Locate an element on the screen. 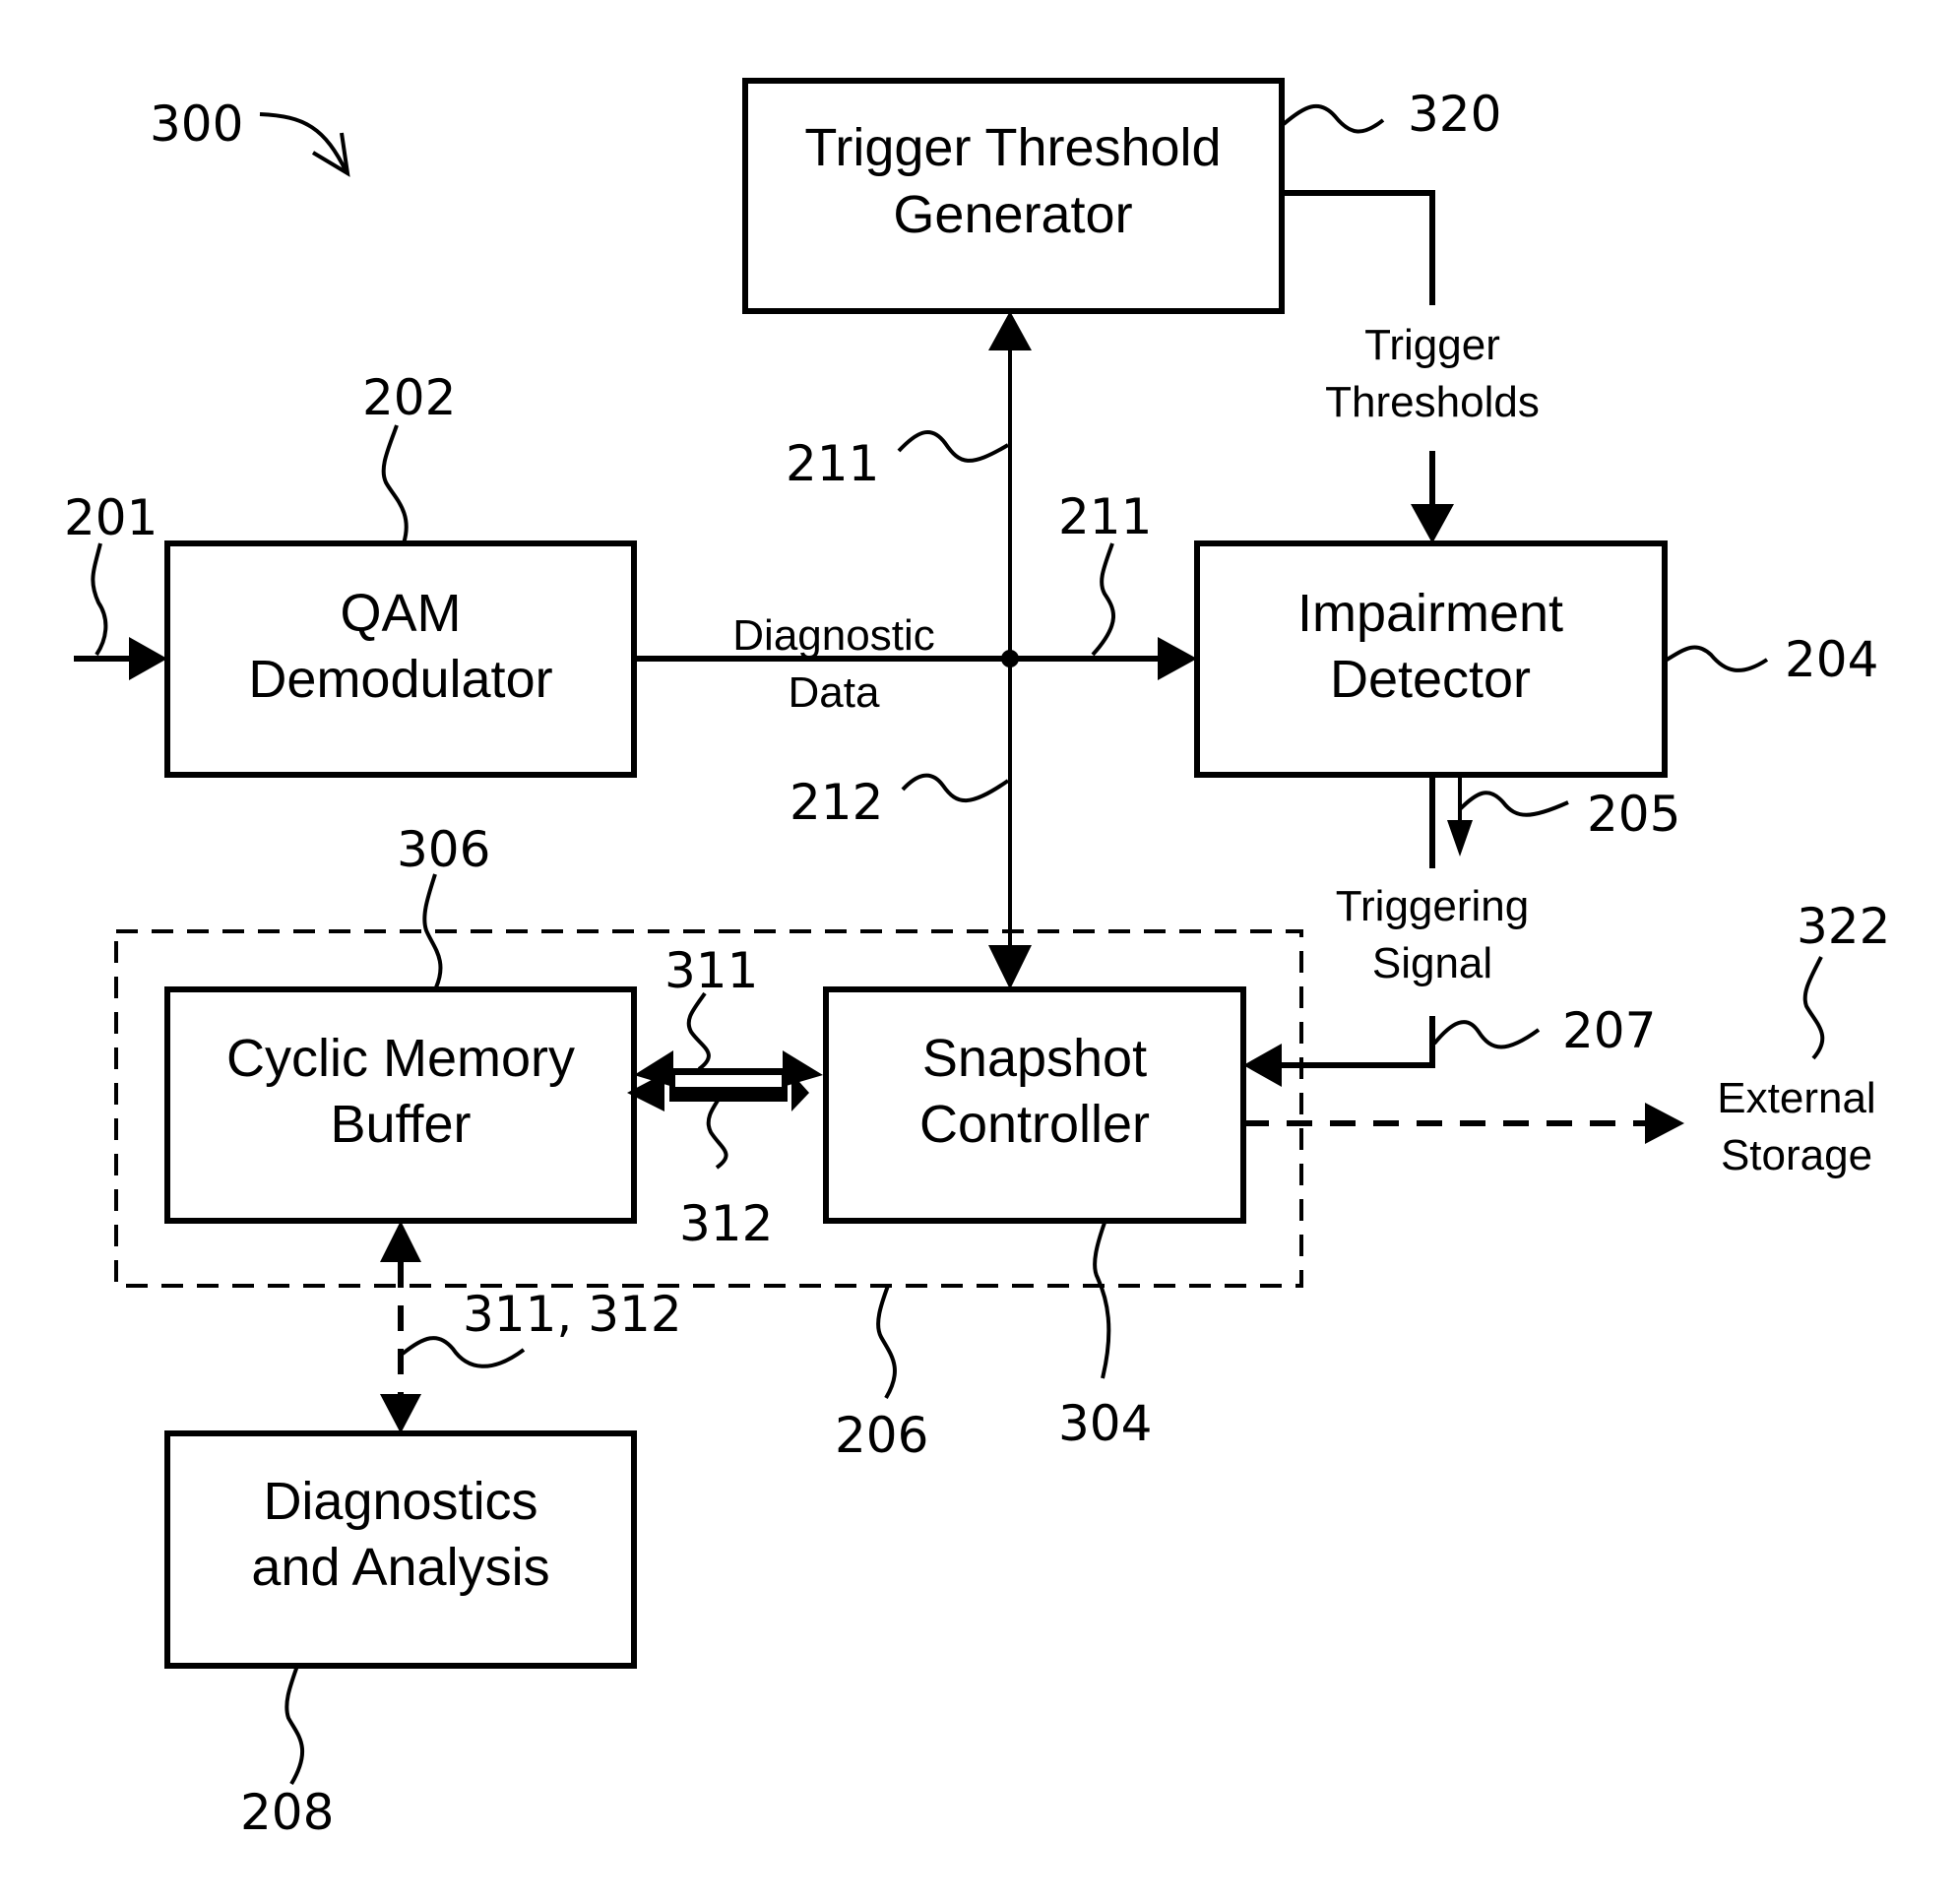 This screenshot has width=1958, height=1904. ref-label-320: 320 is located at coordinates (1454, 114).